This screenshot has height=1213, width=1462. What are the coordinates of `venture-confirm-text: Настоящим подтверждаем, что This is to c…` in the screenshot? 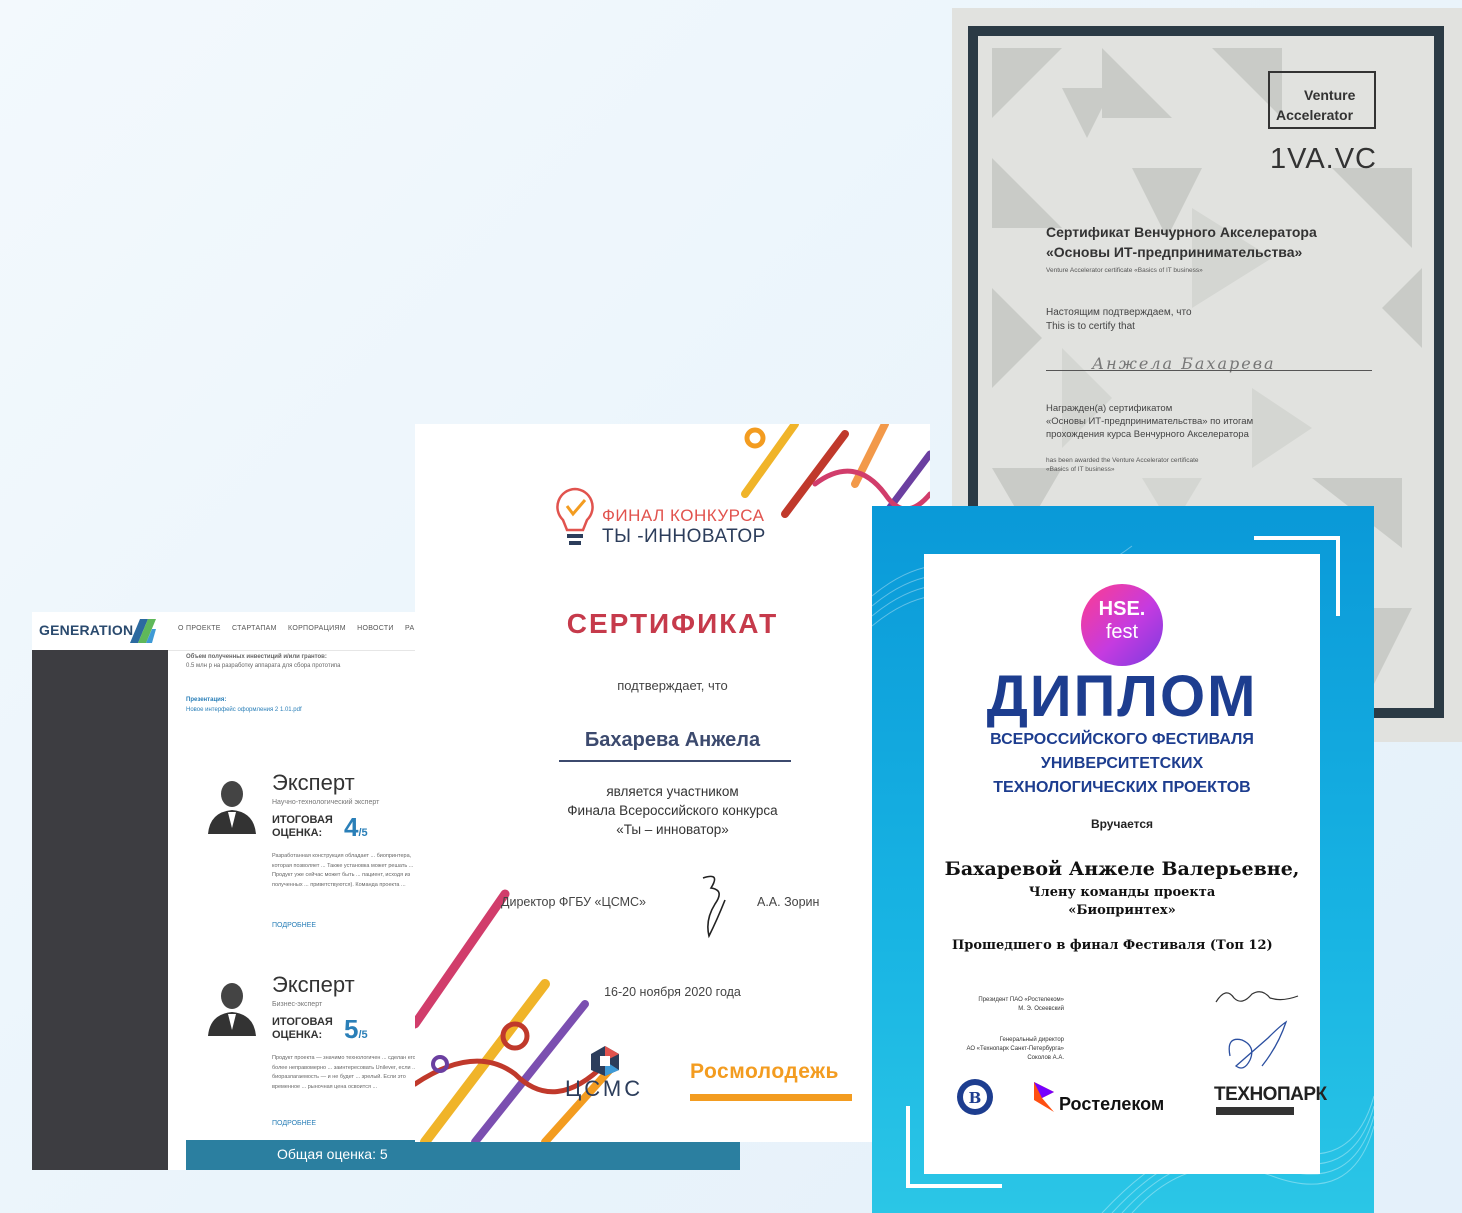 It's located at (1119, 320).